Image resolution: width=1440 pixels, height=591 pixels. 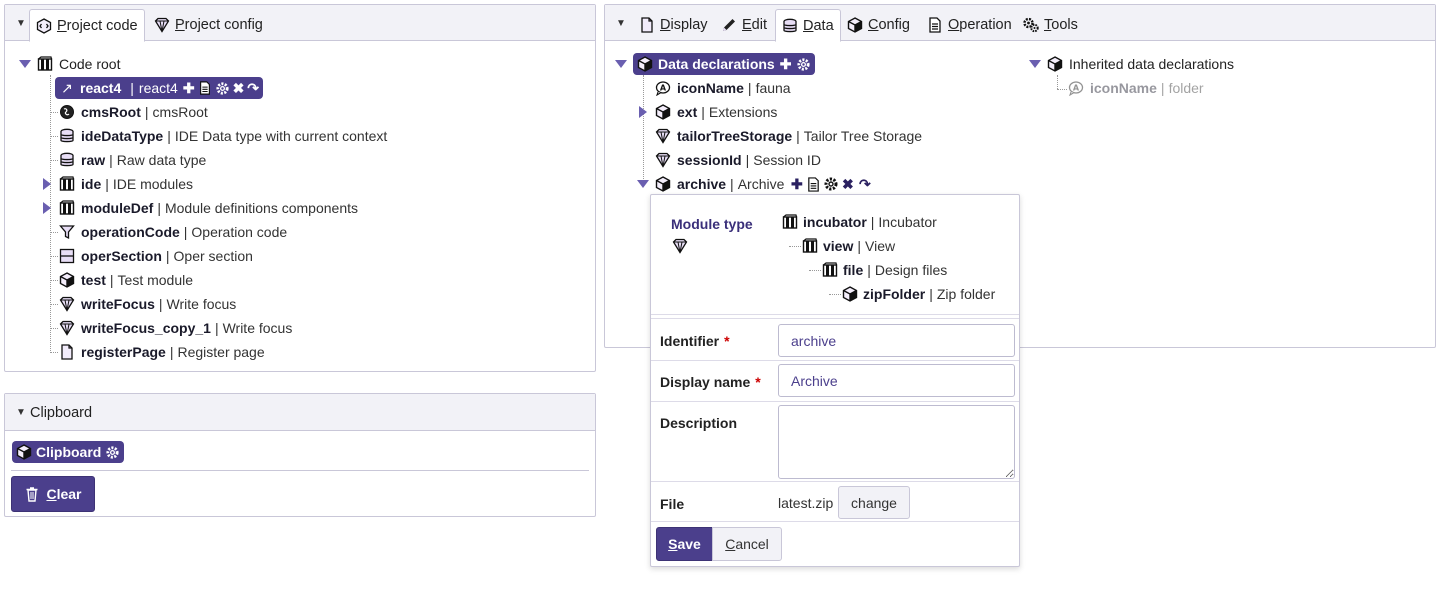 What do you see at coordinates (91, 184) in the screenshot?
I see `item-name: ide` at bounding box center [91, 184].